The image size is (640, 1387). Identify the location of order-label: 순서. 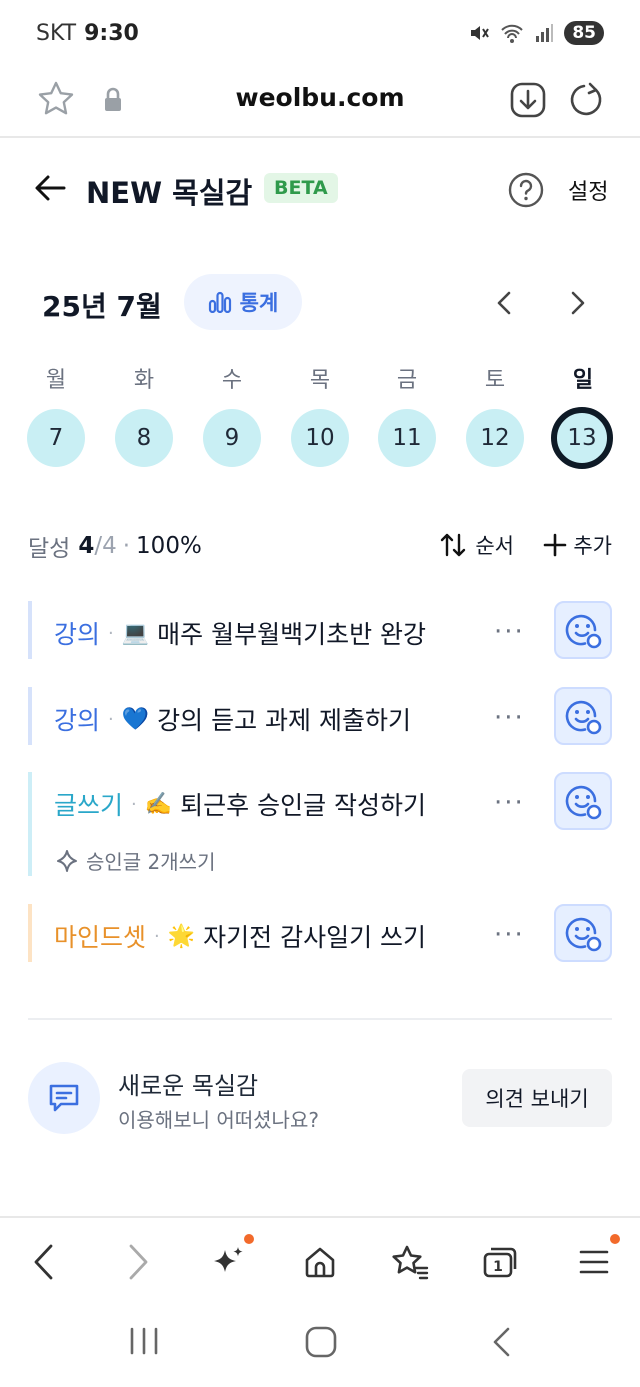
(494, 546).